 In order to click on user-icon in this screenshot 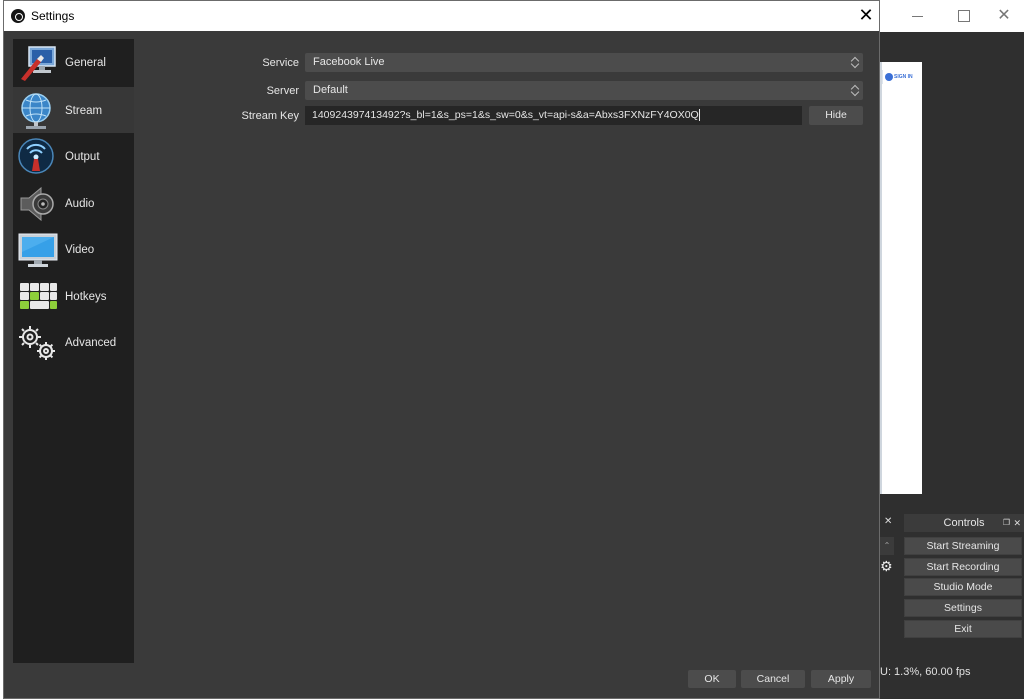, I will do `click(889, 77)`.